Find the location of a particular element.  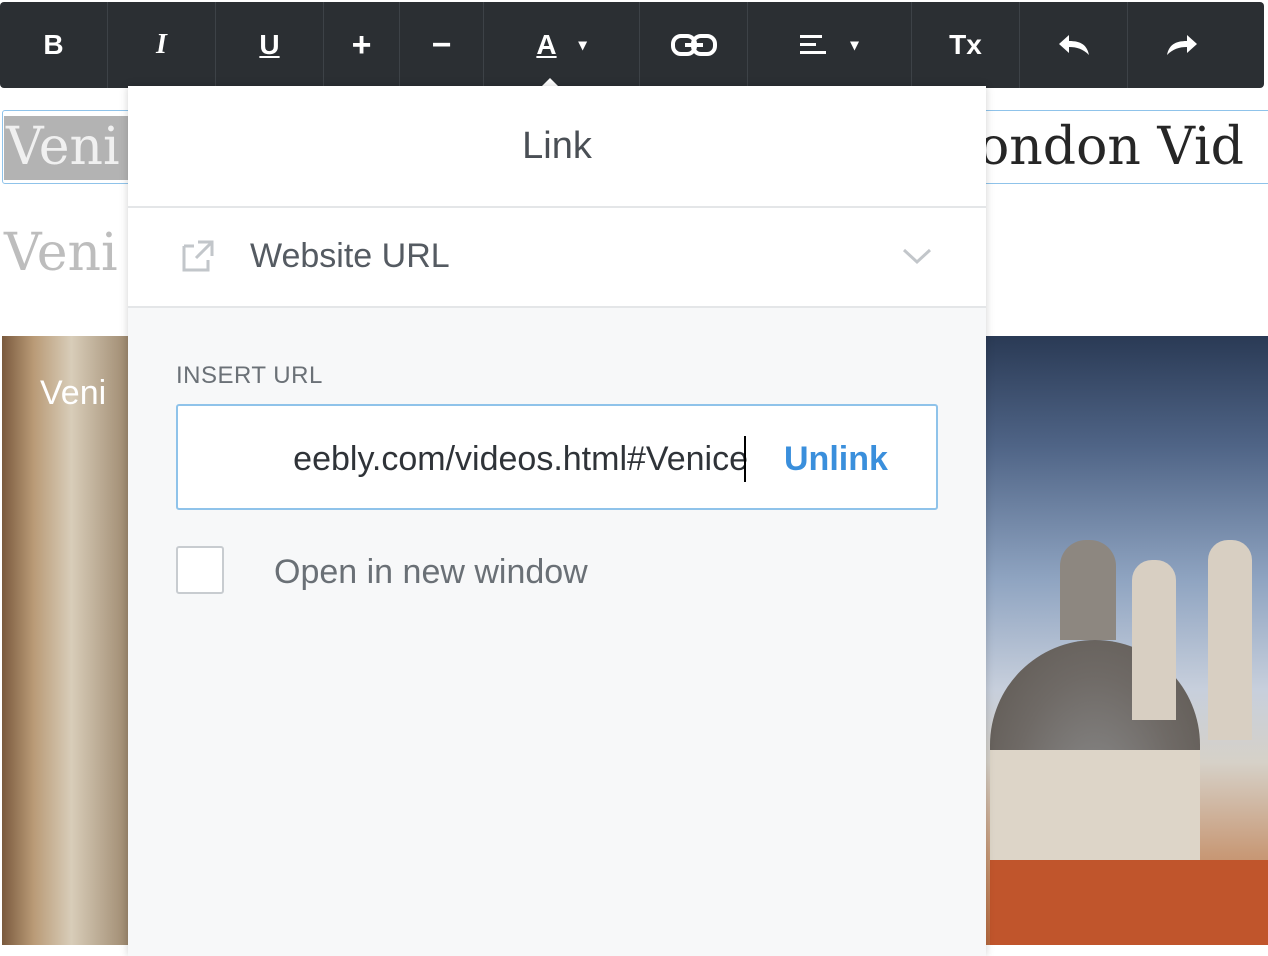

url-input-value: eebly.com/videos.html#Venice is located at coordinates (480, 459).